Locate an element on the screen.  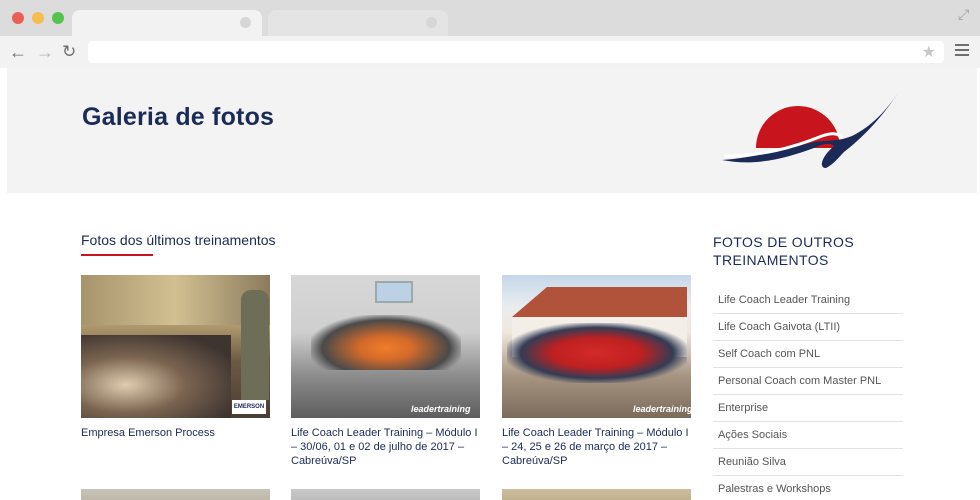
browser-chrome: ⤢ ← → ↻ ★ is located at coordinates (490, 34).